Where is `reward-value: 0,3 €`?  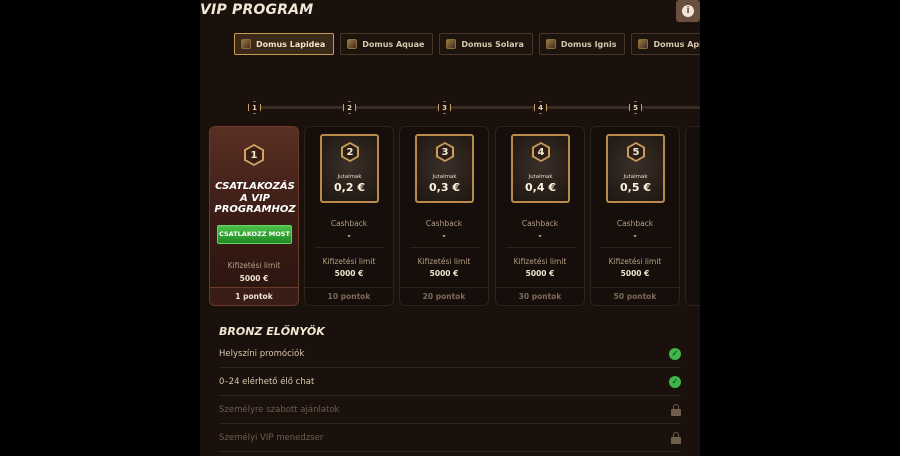
reward-value: 0,3 € is located at coordinates (444, 187).